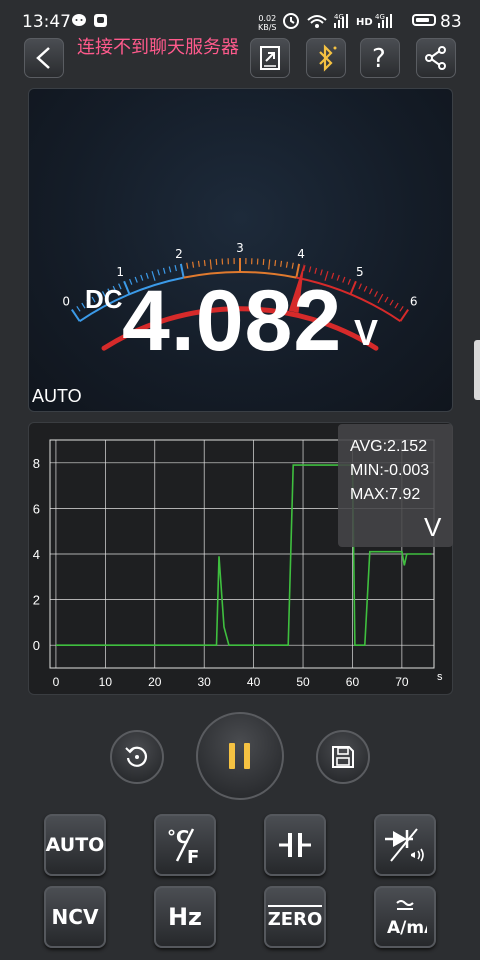 This screenshot has width=480, height=960. What do you see at coordinates (477, 370) in the screenshot?
I see `edge-handle` at bounding box center [477, 370].